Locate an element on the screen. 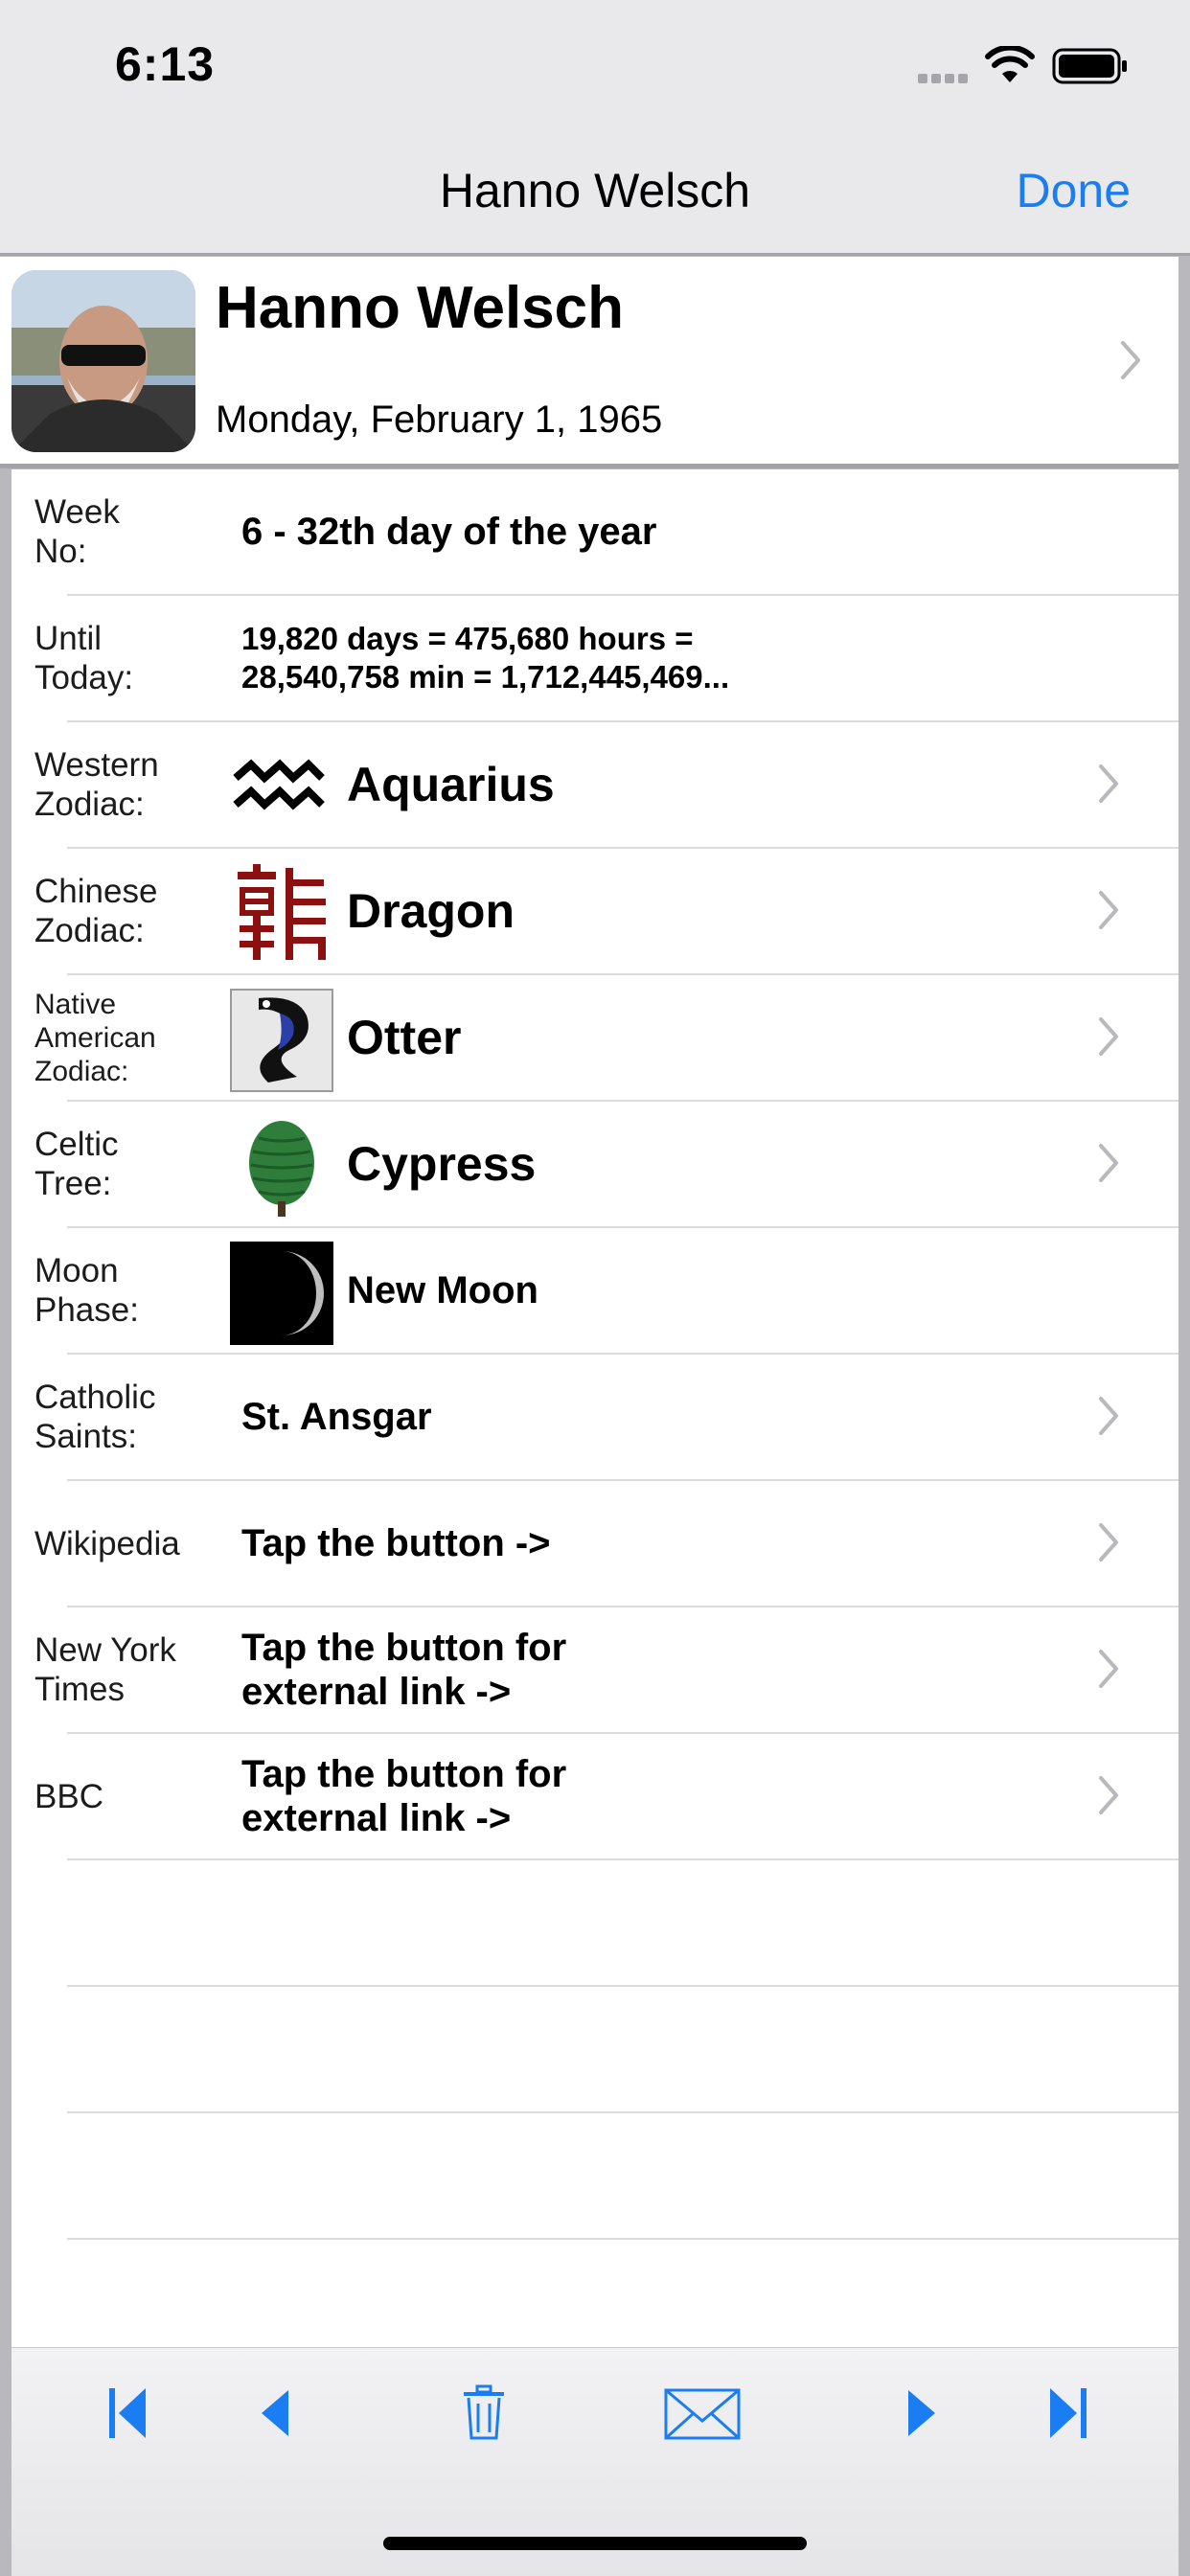 This screenshot has height=2576, width=1190. row-value: Tap the button -> is located at coordinates (396, 1543).